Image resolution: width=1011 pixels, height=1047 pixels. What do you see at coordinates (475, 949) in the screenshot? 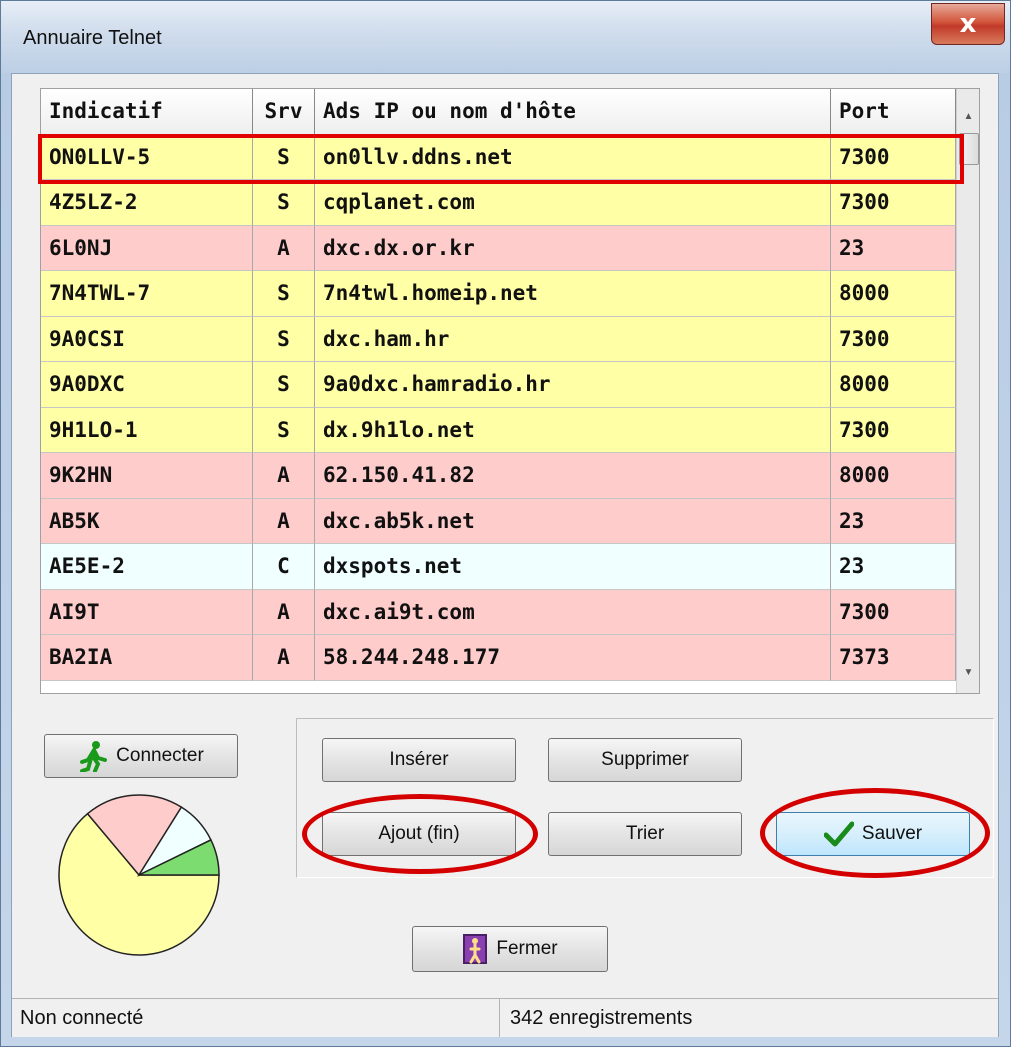
I see `door-exit-icon` at bounding box center [475, 949].